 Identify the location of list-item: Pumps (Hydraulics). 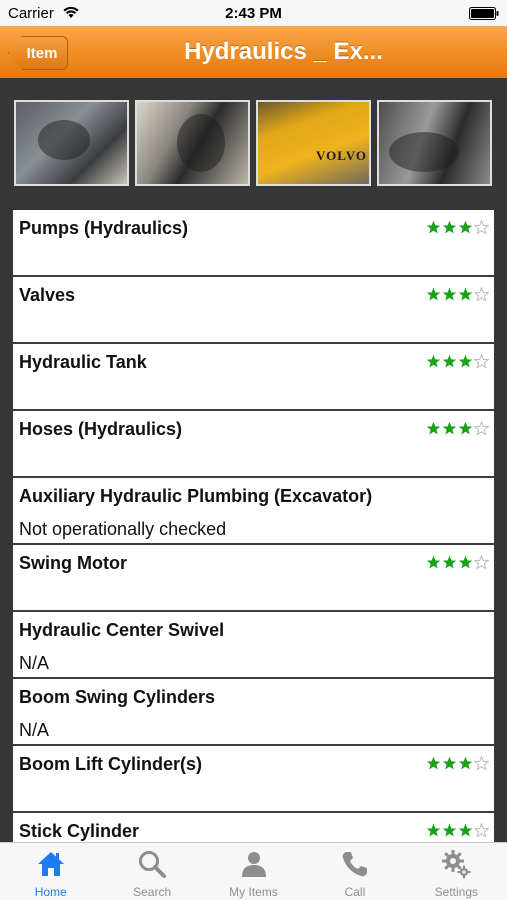
(253, 243).